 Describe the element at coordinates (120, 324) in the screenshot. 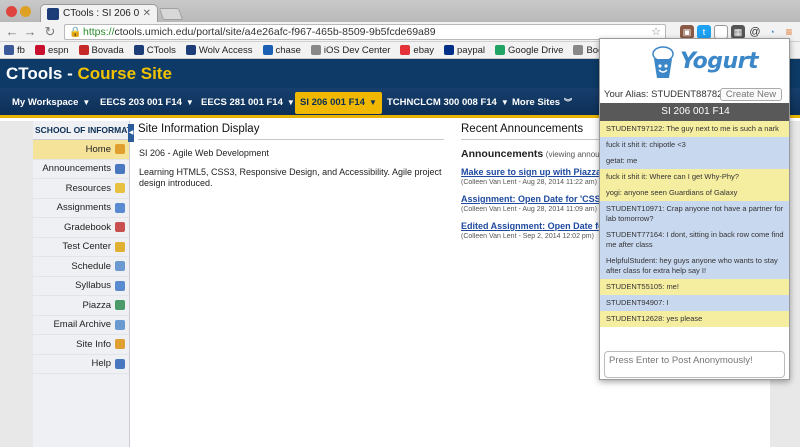

I see `mail-icon` at that location.